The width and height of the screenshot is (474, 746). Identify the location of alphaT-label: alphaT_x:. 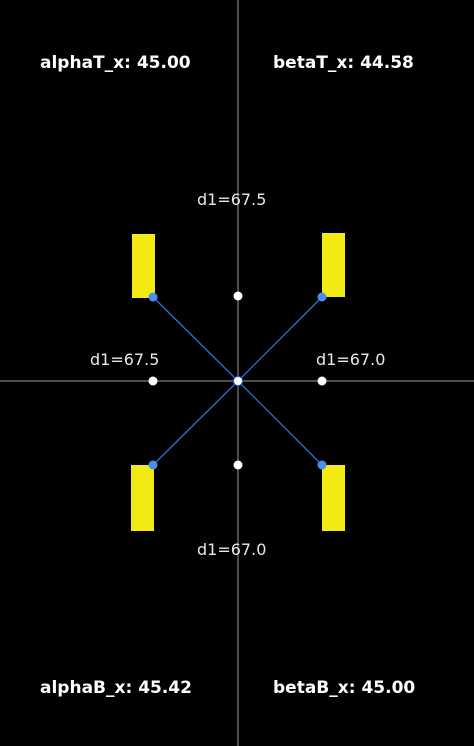
(85, 63).